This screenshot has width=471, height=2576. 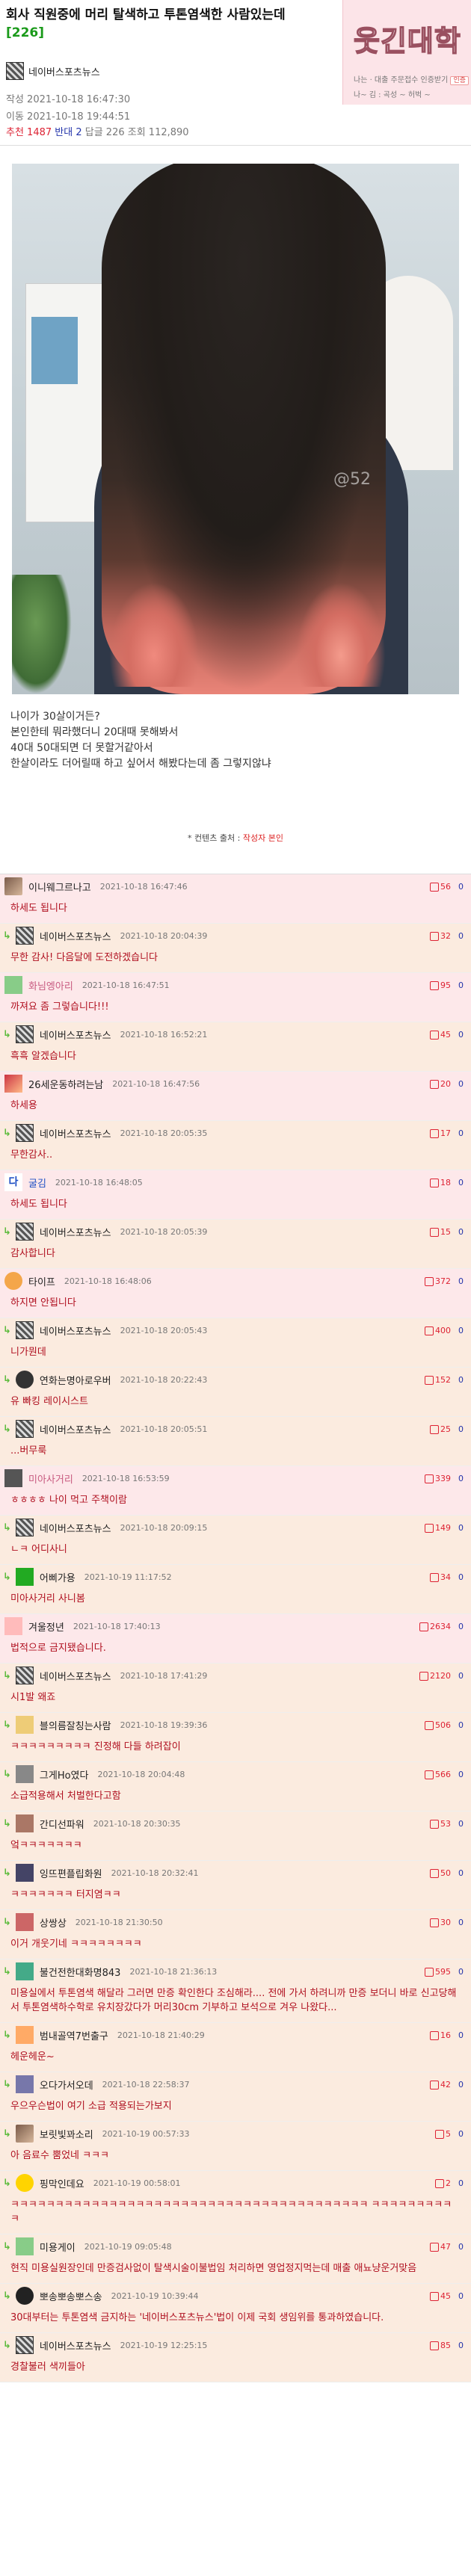 I want to click on commenter-name: 연화는명아로우버, so click(x=75, y=1380).